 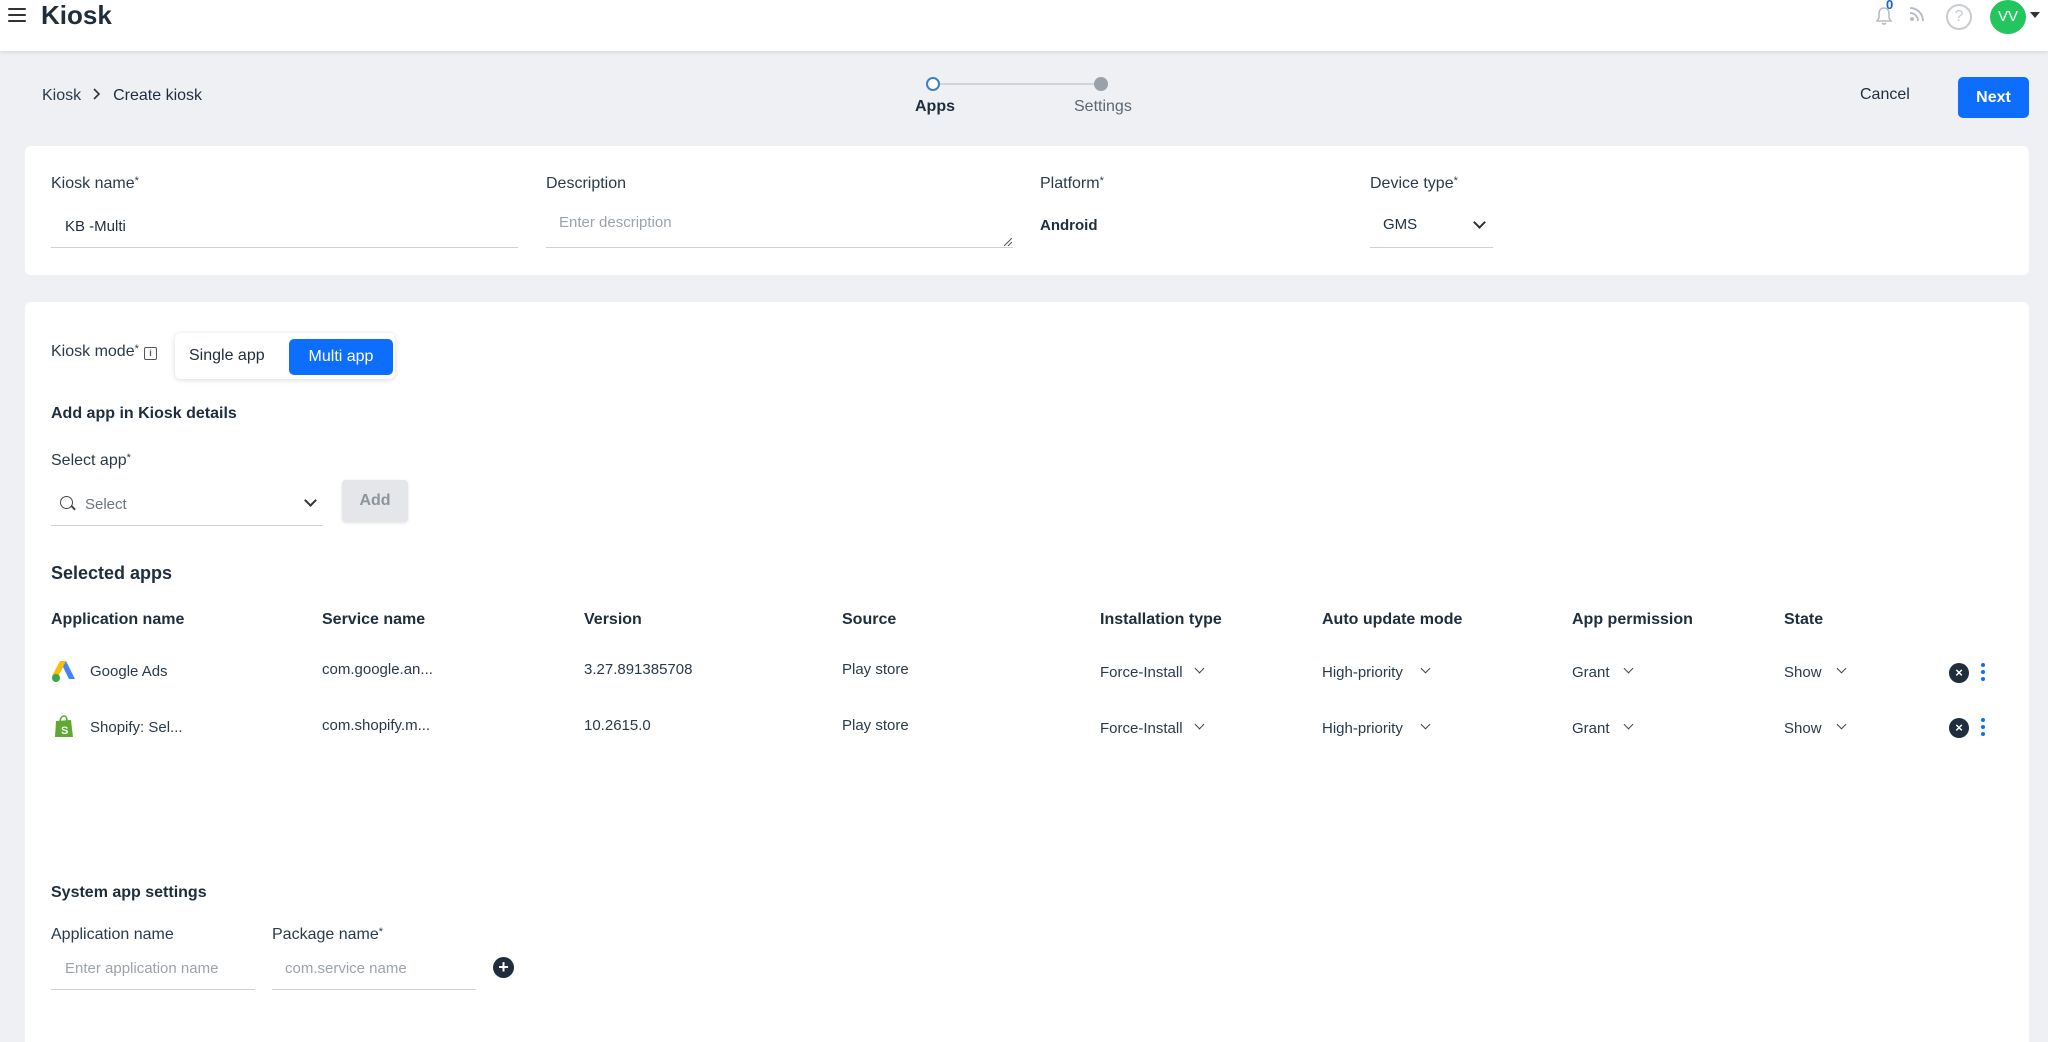 What do you see at coordinates (64, 731) in the screenshot?
I see `svg-text: S` at bounding box center [64, 731].